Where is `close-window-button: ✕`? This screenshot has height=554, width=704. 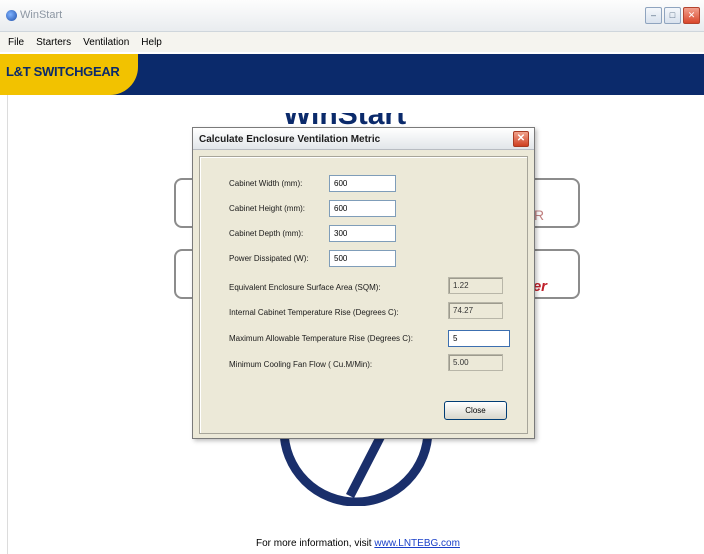
close-window-button: ✕ is located at coordinates (691, 15).